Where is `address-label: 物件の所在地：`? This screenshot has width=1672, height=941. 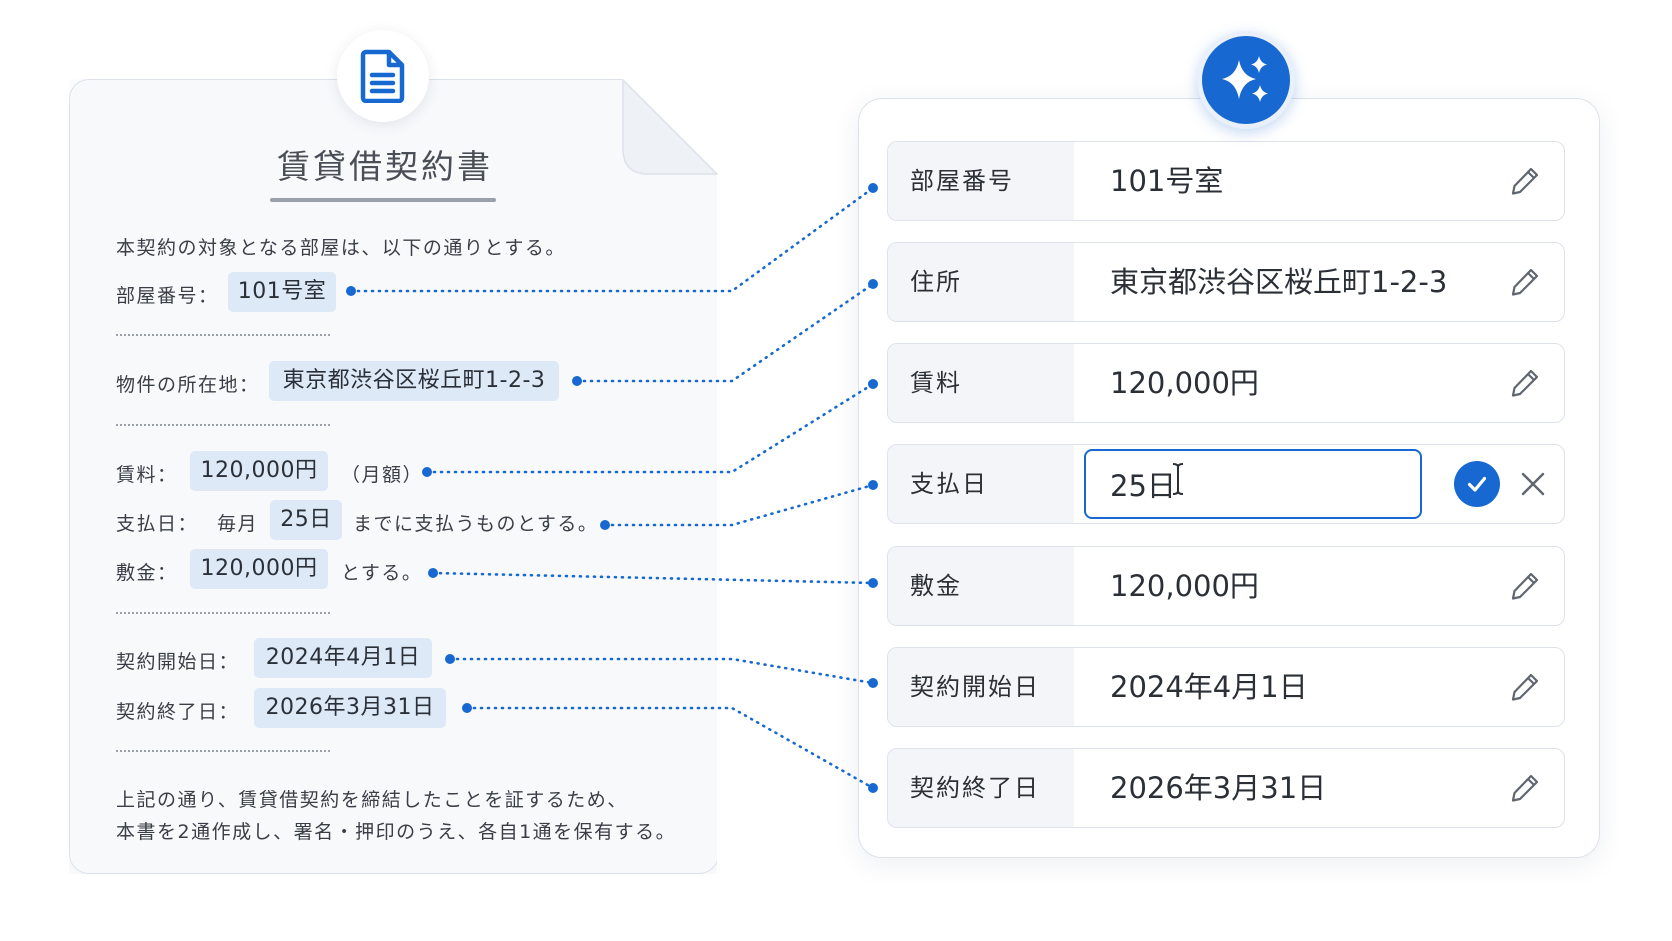 address-label: 物件の所在地： is located at coordinates (188, 385).